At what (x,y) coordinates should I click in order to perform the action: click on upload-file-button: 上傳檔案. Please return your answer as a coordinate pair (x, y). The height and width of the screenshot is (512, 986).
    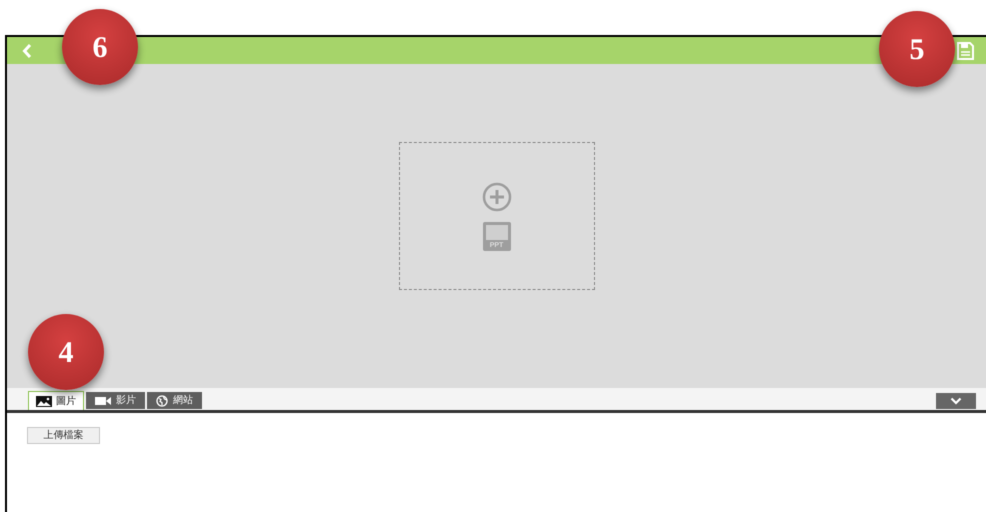
    Looking at the image, I should click on (63, 435).